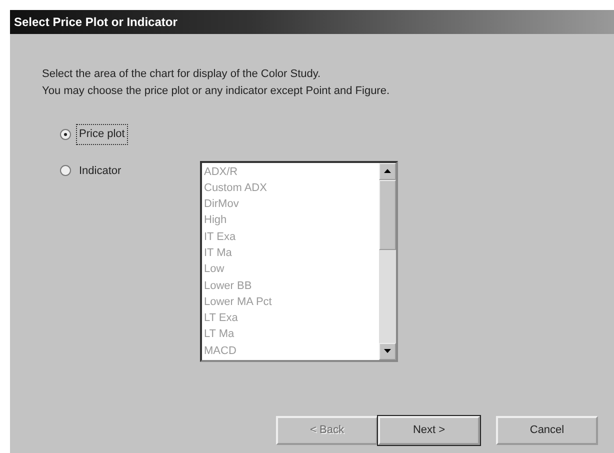  I want to click on scroll-down-button, so click(387, 351).